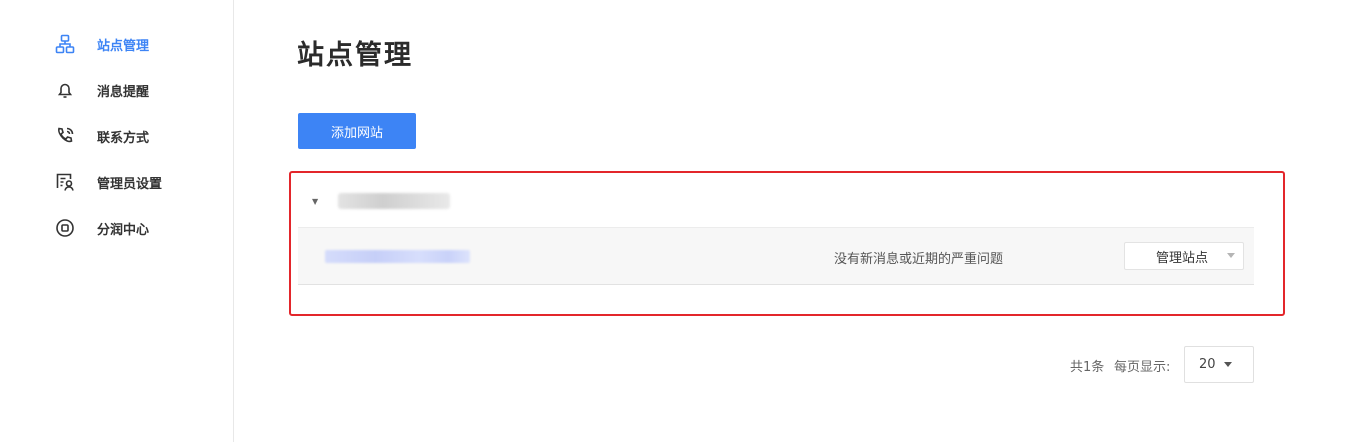 This screenshot has width=1358, height=442. What do you see at coordinates (919, 259) in the screenshot?
I see `site-status-text: 没有新消息或近期的严重问题` at bounding box center [919, 259].